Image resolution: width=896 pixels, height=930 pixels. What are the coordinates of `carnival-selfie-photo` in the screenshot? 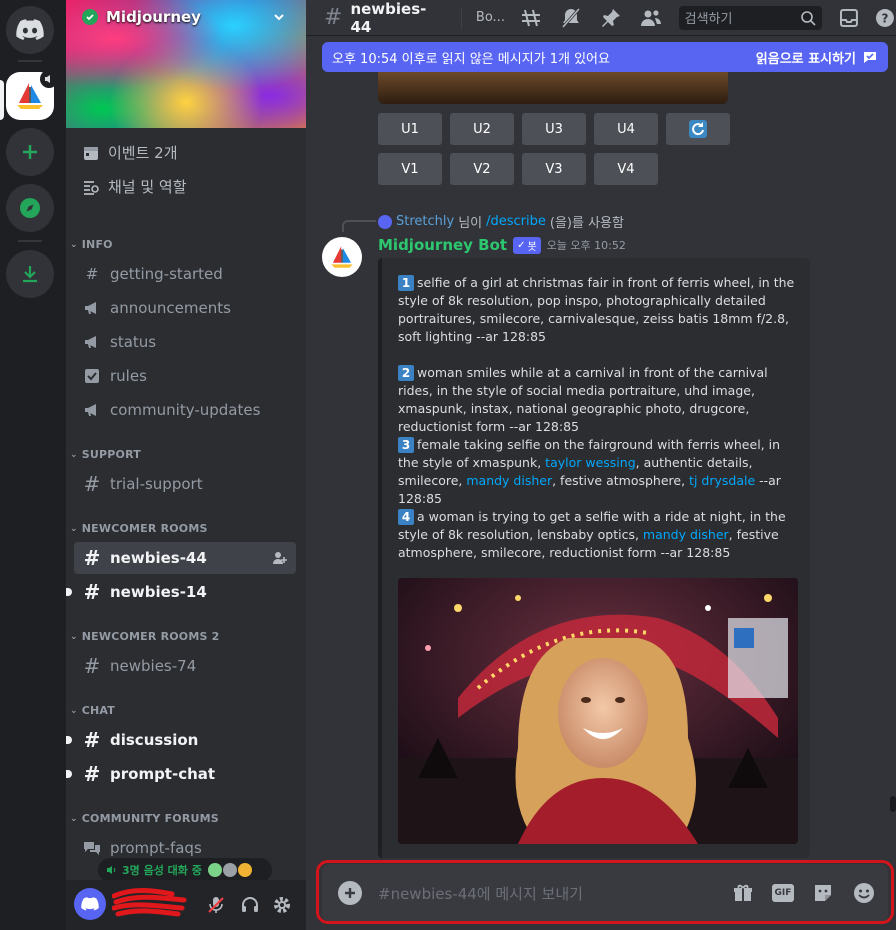 It's located at (598, 711).